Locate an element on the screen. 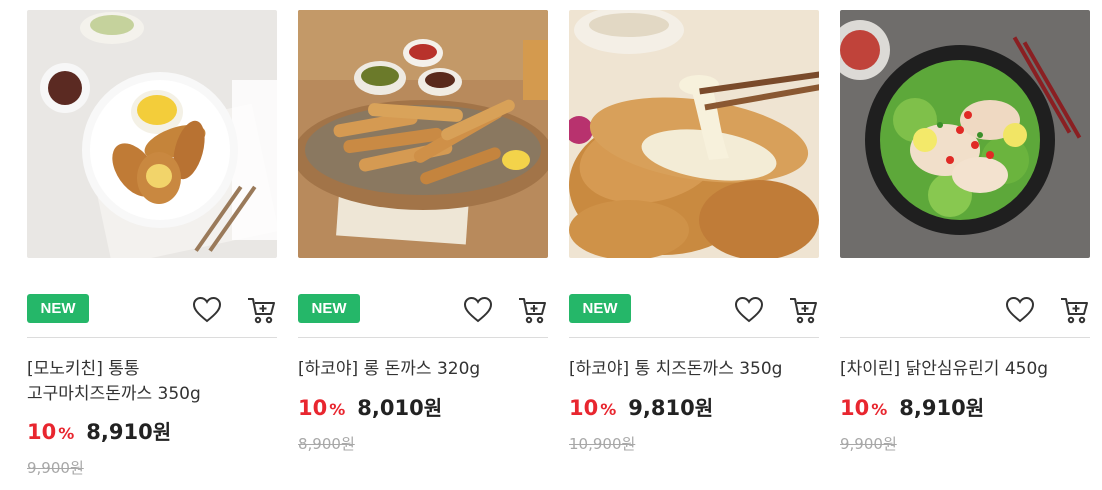 The image size is (1102, 490). product-photo-cheese-cutlet is located at coordinates (694, 134).